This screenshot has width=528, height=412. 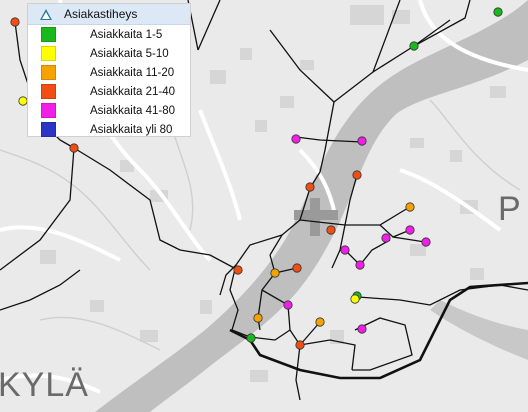 I want to click on legend-item: Asiakkaita 1-5, so click(x=109, y=34).